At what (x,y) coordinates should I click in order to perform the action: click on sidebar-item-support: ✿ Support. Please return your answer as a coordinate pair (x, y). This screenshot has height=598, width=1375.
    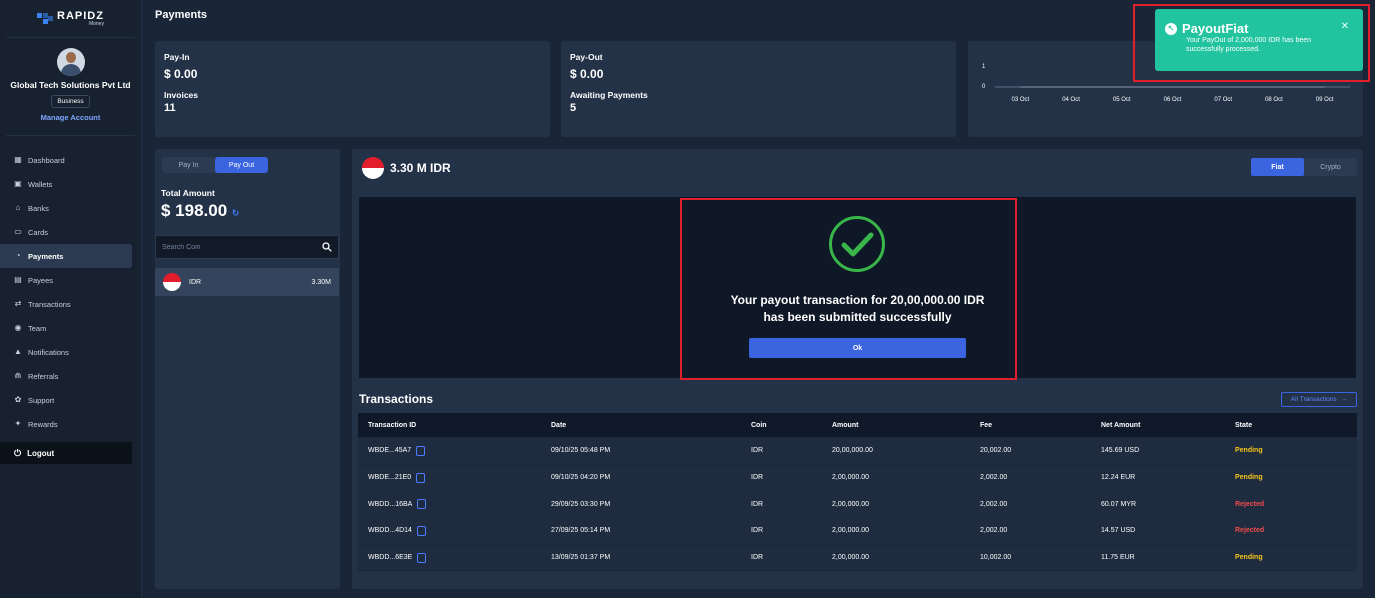
    Looking at the image, I should click on (66, 400).